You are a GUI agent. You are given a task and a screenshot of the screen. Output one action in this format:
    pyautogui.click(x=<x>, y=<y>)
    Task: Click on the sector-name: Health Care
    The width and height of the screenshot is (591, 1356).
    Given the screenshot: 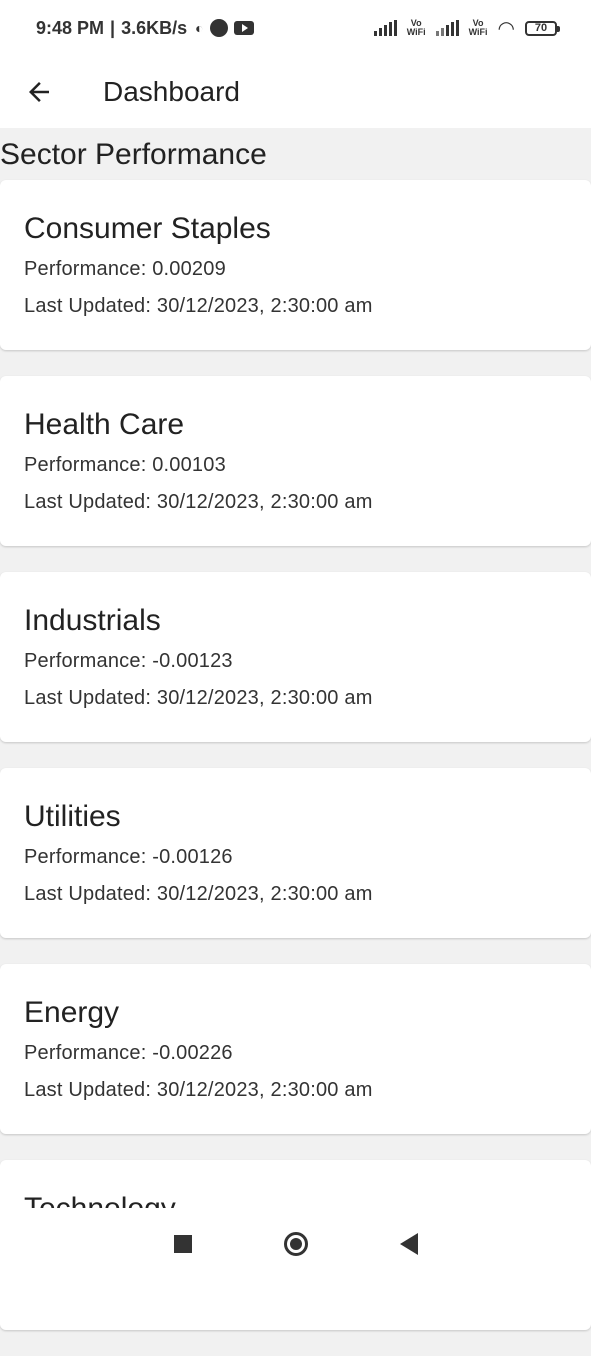 What is the action you would take?
    pyautogui.click(x=104, y=424)
    